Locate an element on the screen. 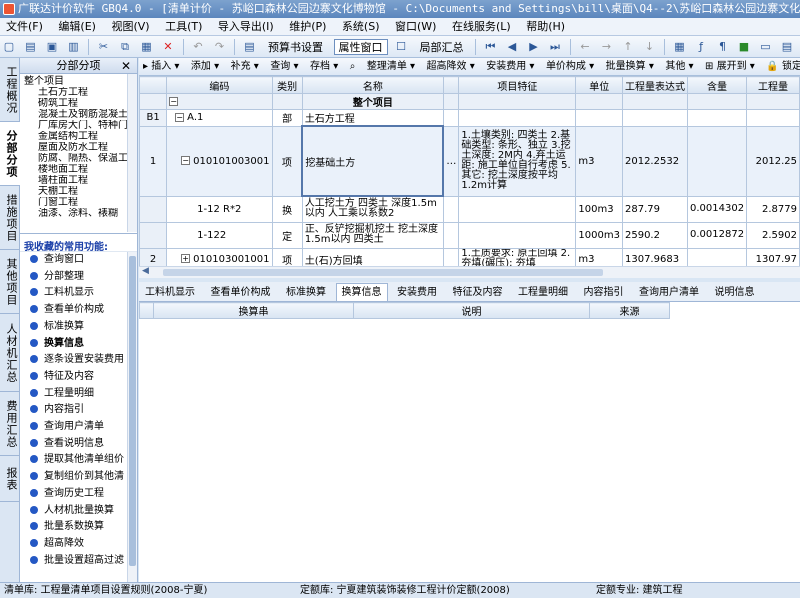 The width and height of the screenshot is (800, 598). horizontal-scroll-thumb is located at coordinates (383, 272).